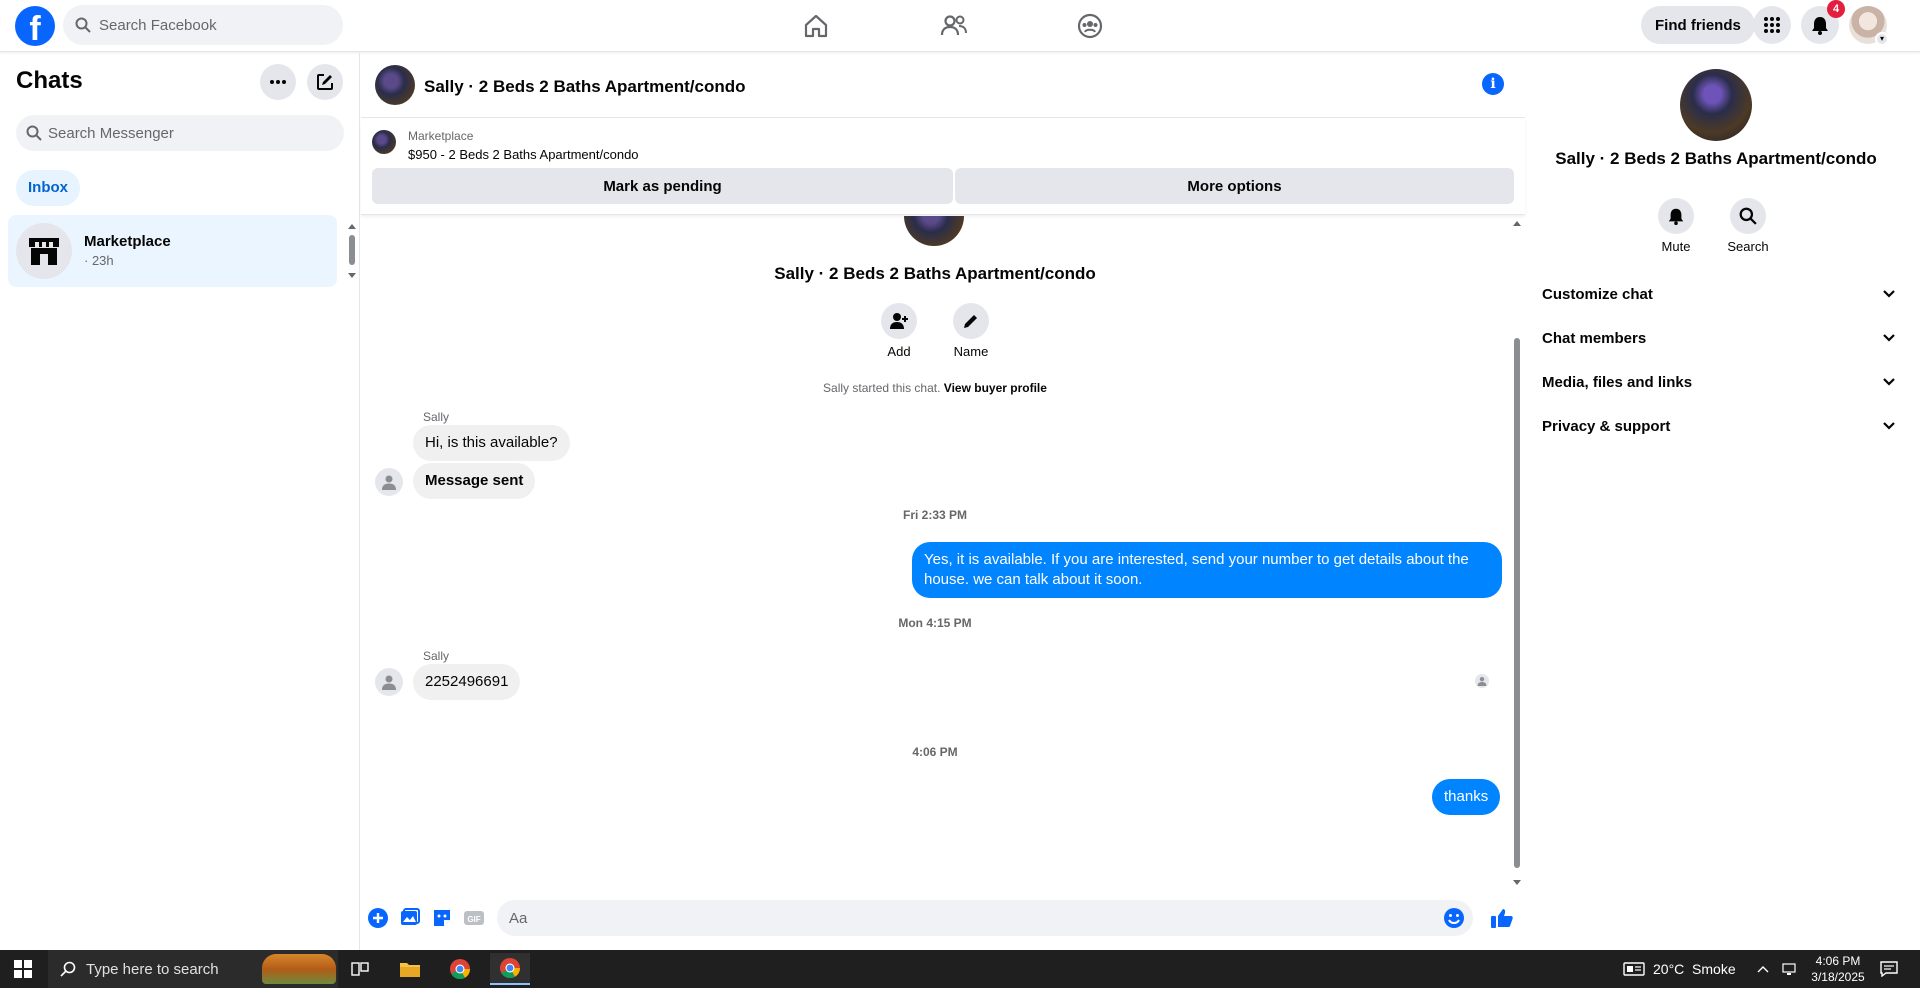 The height and width of the screenshot is (988, 1920). I want to click on gif-icon: GIF, so click(474, 918).